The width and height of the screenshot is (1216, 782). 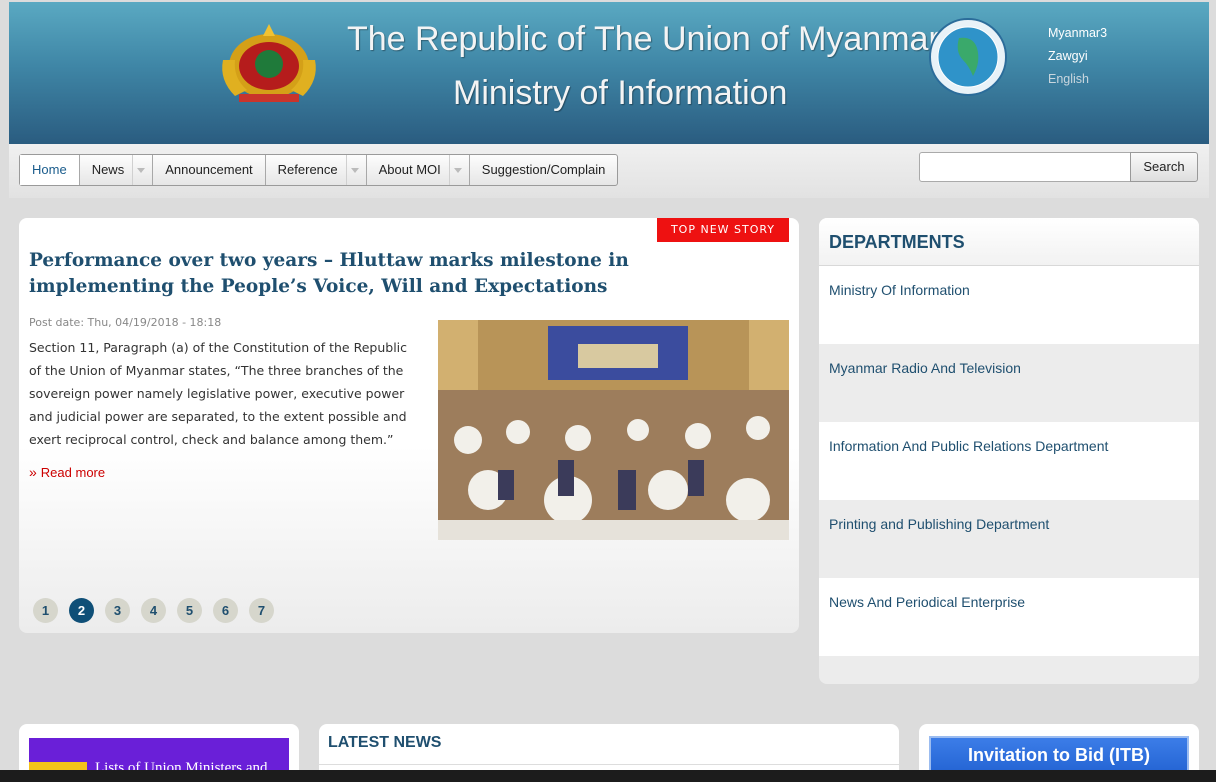 I want to click on nav-announcement: Announcement, so click(x=209, y=170).